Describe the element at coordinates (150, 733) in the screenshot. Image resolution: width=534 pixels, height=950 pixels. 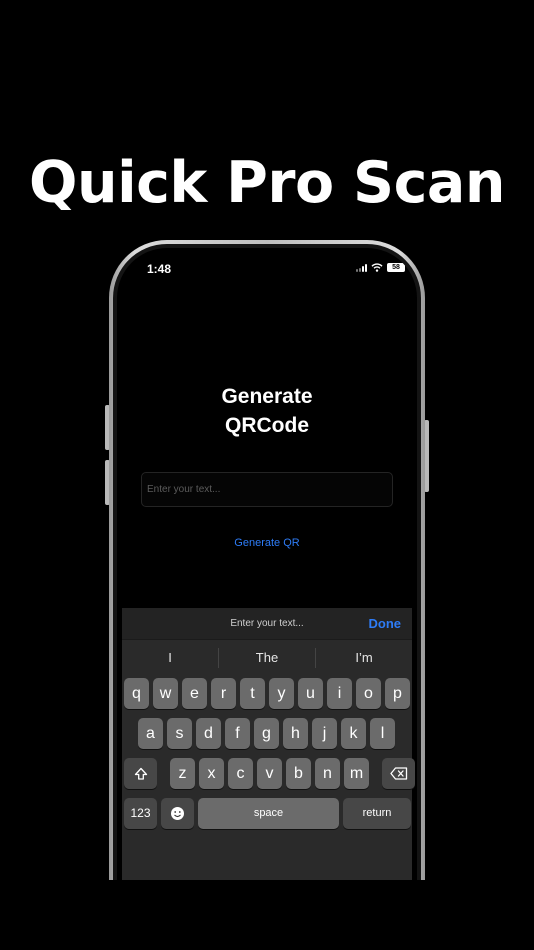
I see `key-a: a` at that location.